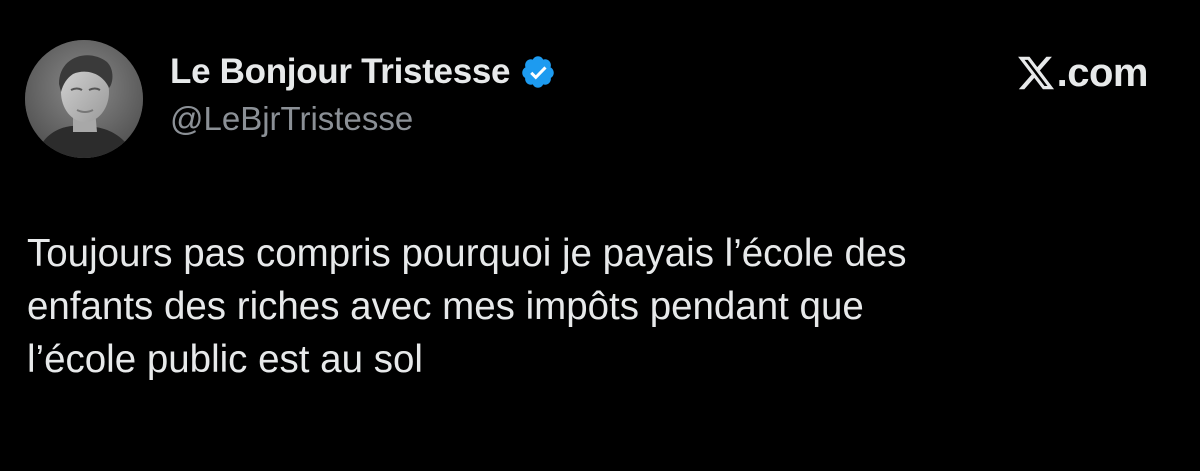  I want to click on verified-badge-icon, so click(538, 72).